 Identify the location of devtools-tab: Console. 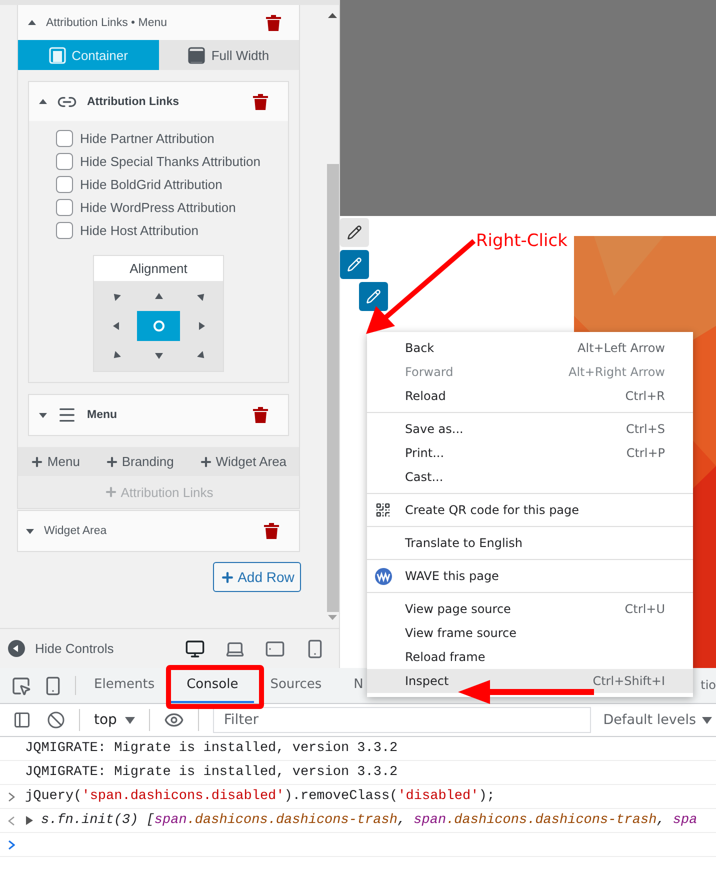
(212, 685).